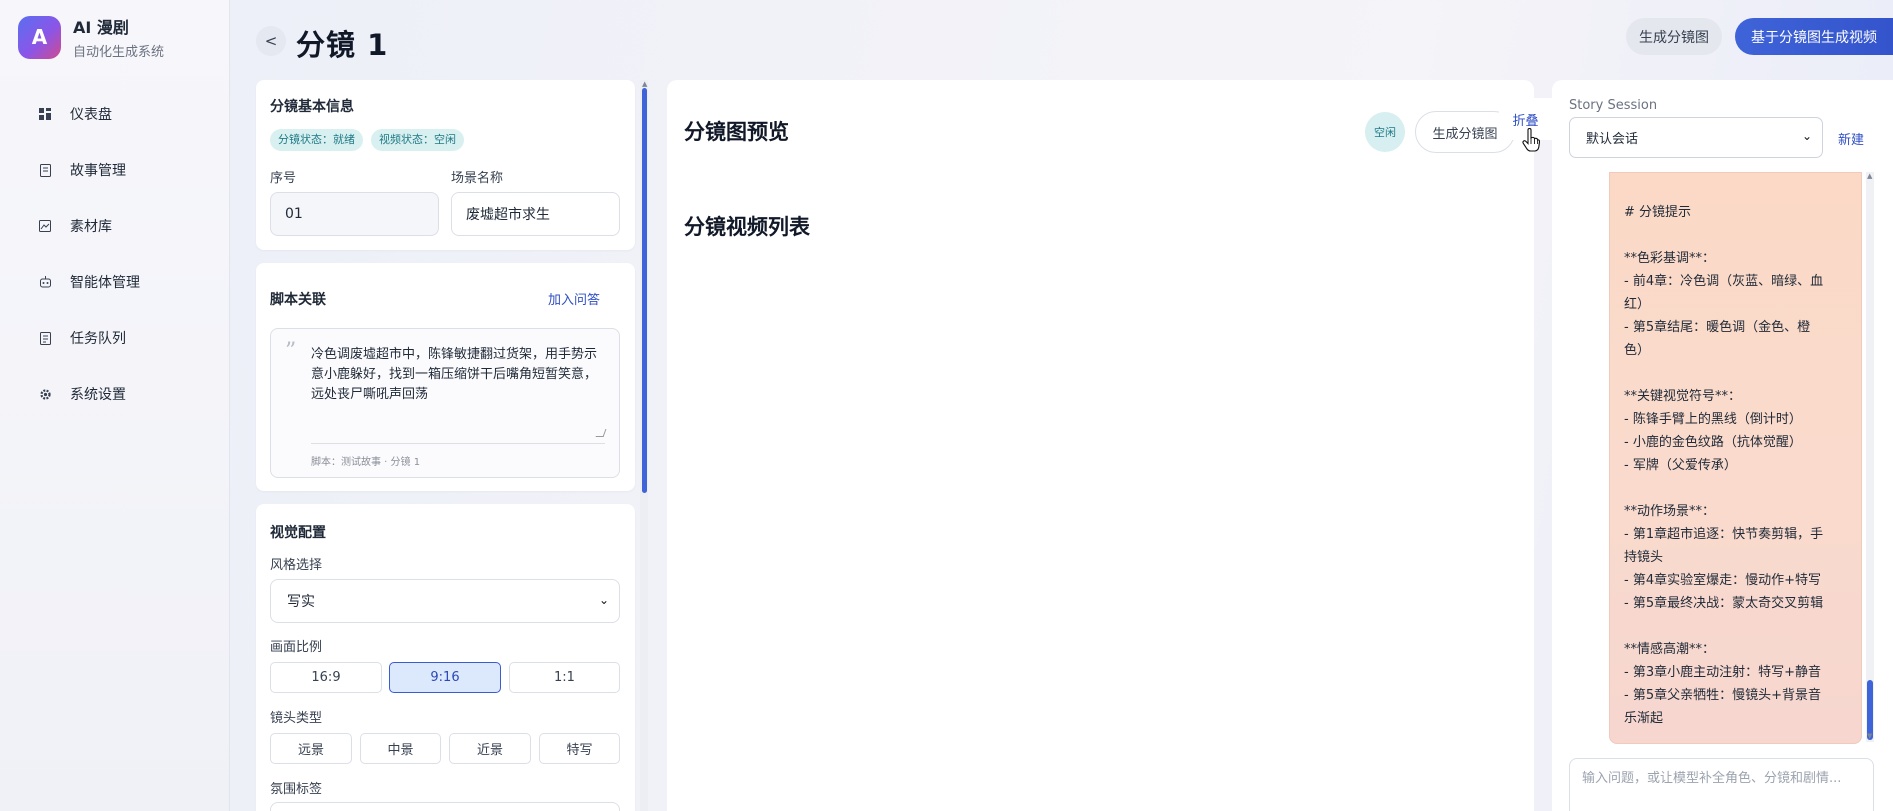 The width and height of the screenshot is (1893, 811). I want to click on ratio-option-1-1: 1:1, so click(564, 677).